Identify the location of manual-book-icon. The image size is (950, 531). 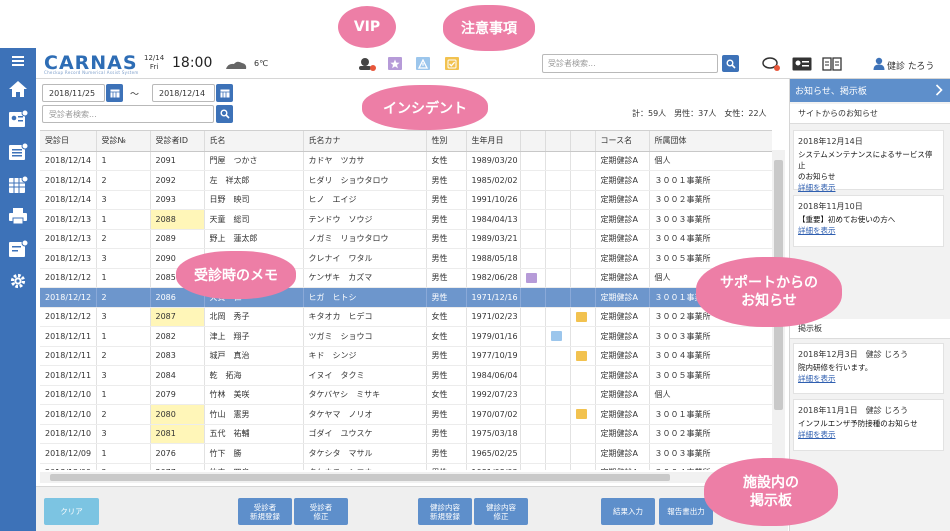
(832, 63).